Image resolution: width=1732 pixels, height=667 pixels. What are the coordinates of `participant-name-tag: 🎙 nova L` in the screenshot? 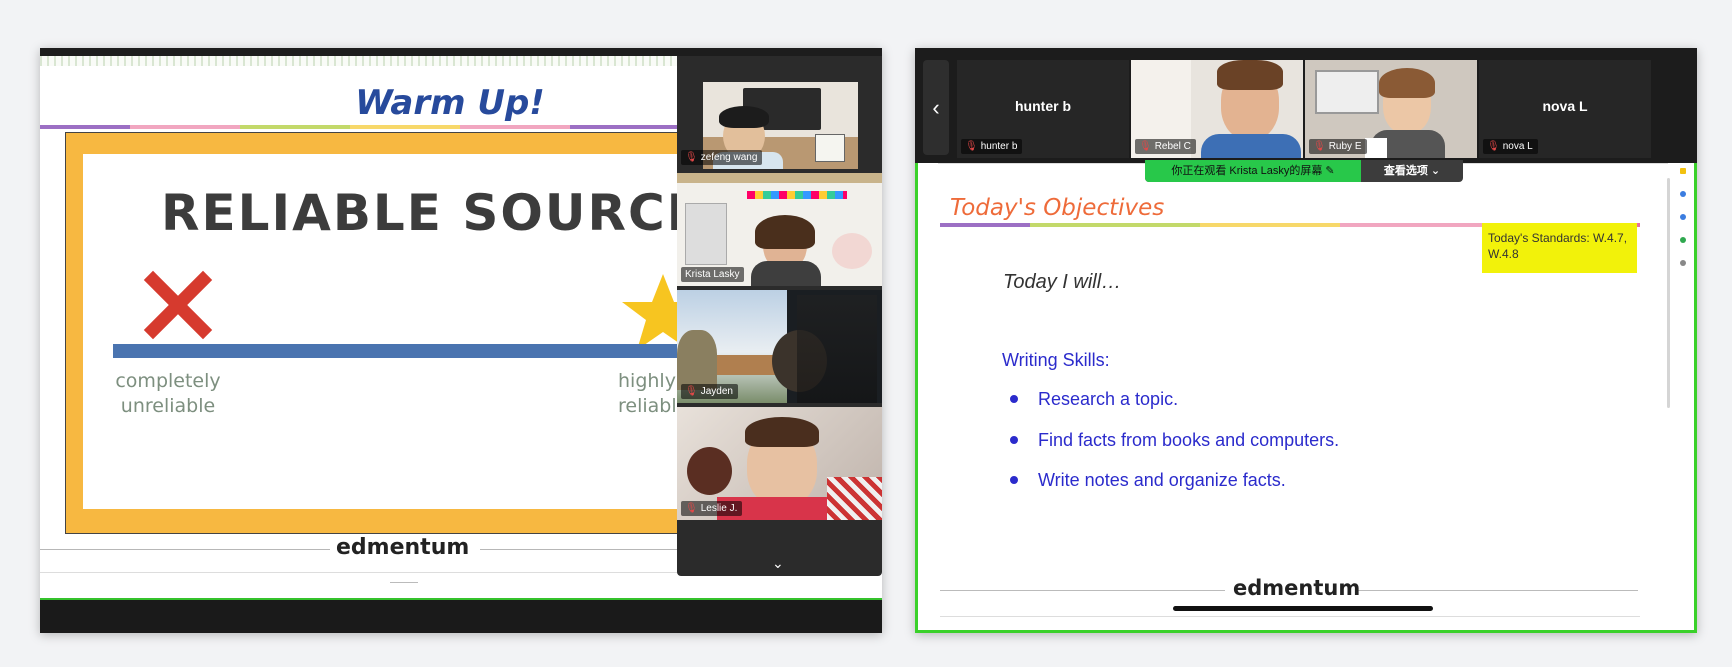 It's located at (1510, 146).